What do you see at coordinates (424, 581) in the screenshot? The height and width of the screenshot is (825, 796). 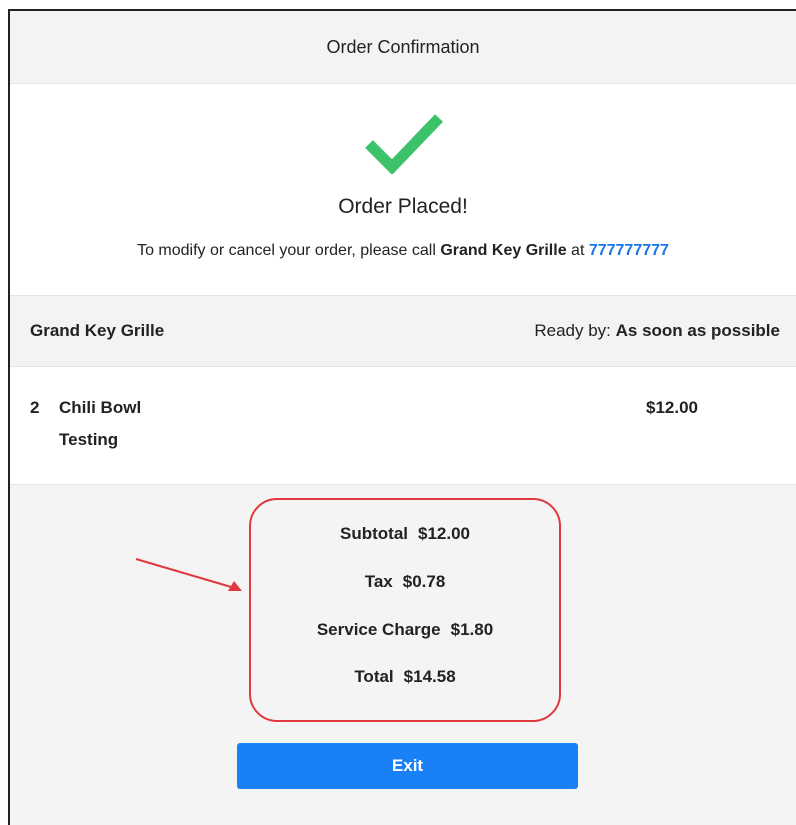 I see `tax-value: $0.78` at bounding box center [424, 581].